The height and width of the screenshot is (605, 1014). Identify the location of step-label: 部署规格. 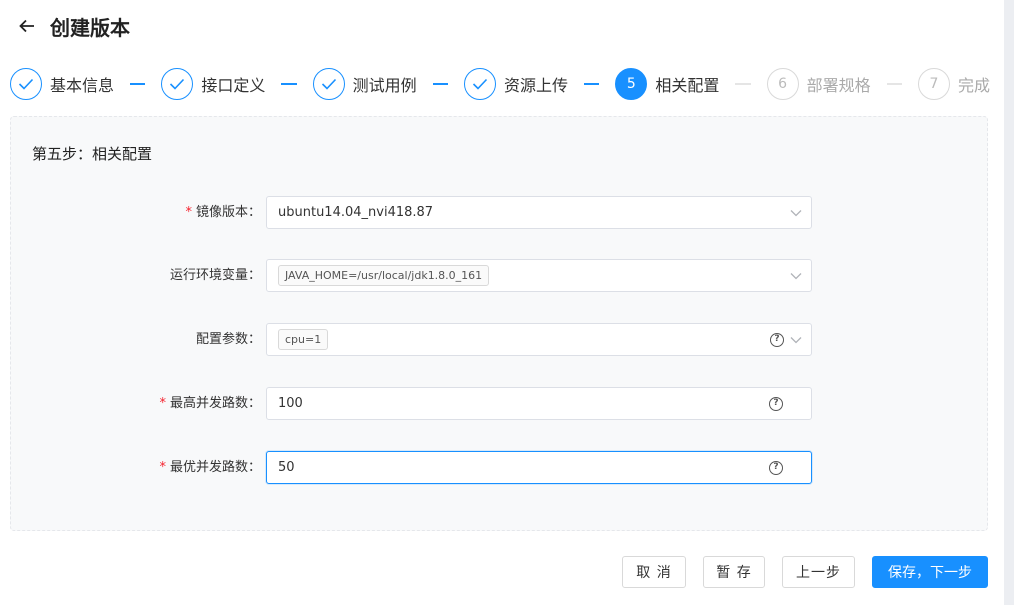
(838, 85).